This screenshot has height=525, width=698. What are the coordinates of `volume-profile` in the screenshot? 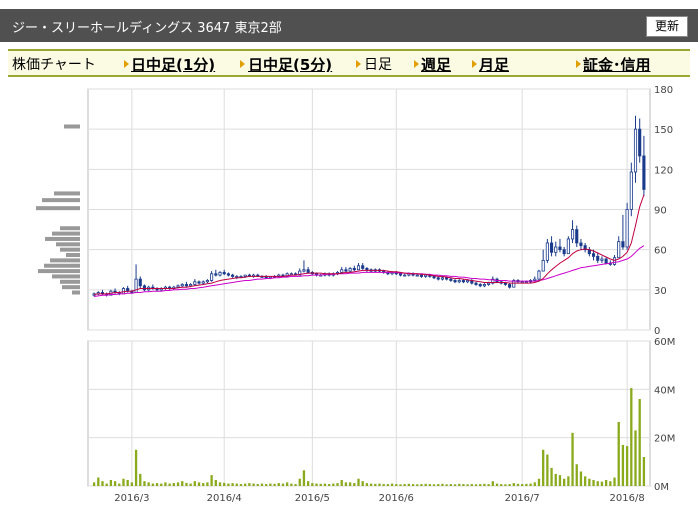 It's located at (58, 209).